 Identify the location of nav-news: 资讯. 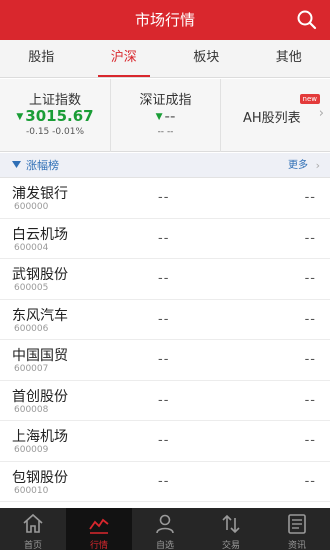
(297, 529).